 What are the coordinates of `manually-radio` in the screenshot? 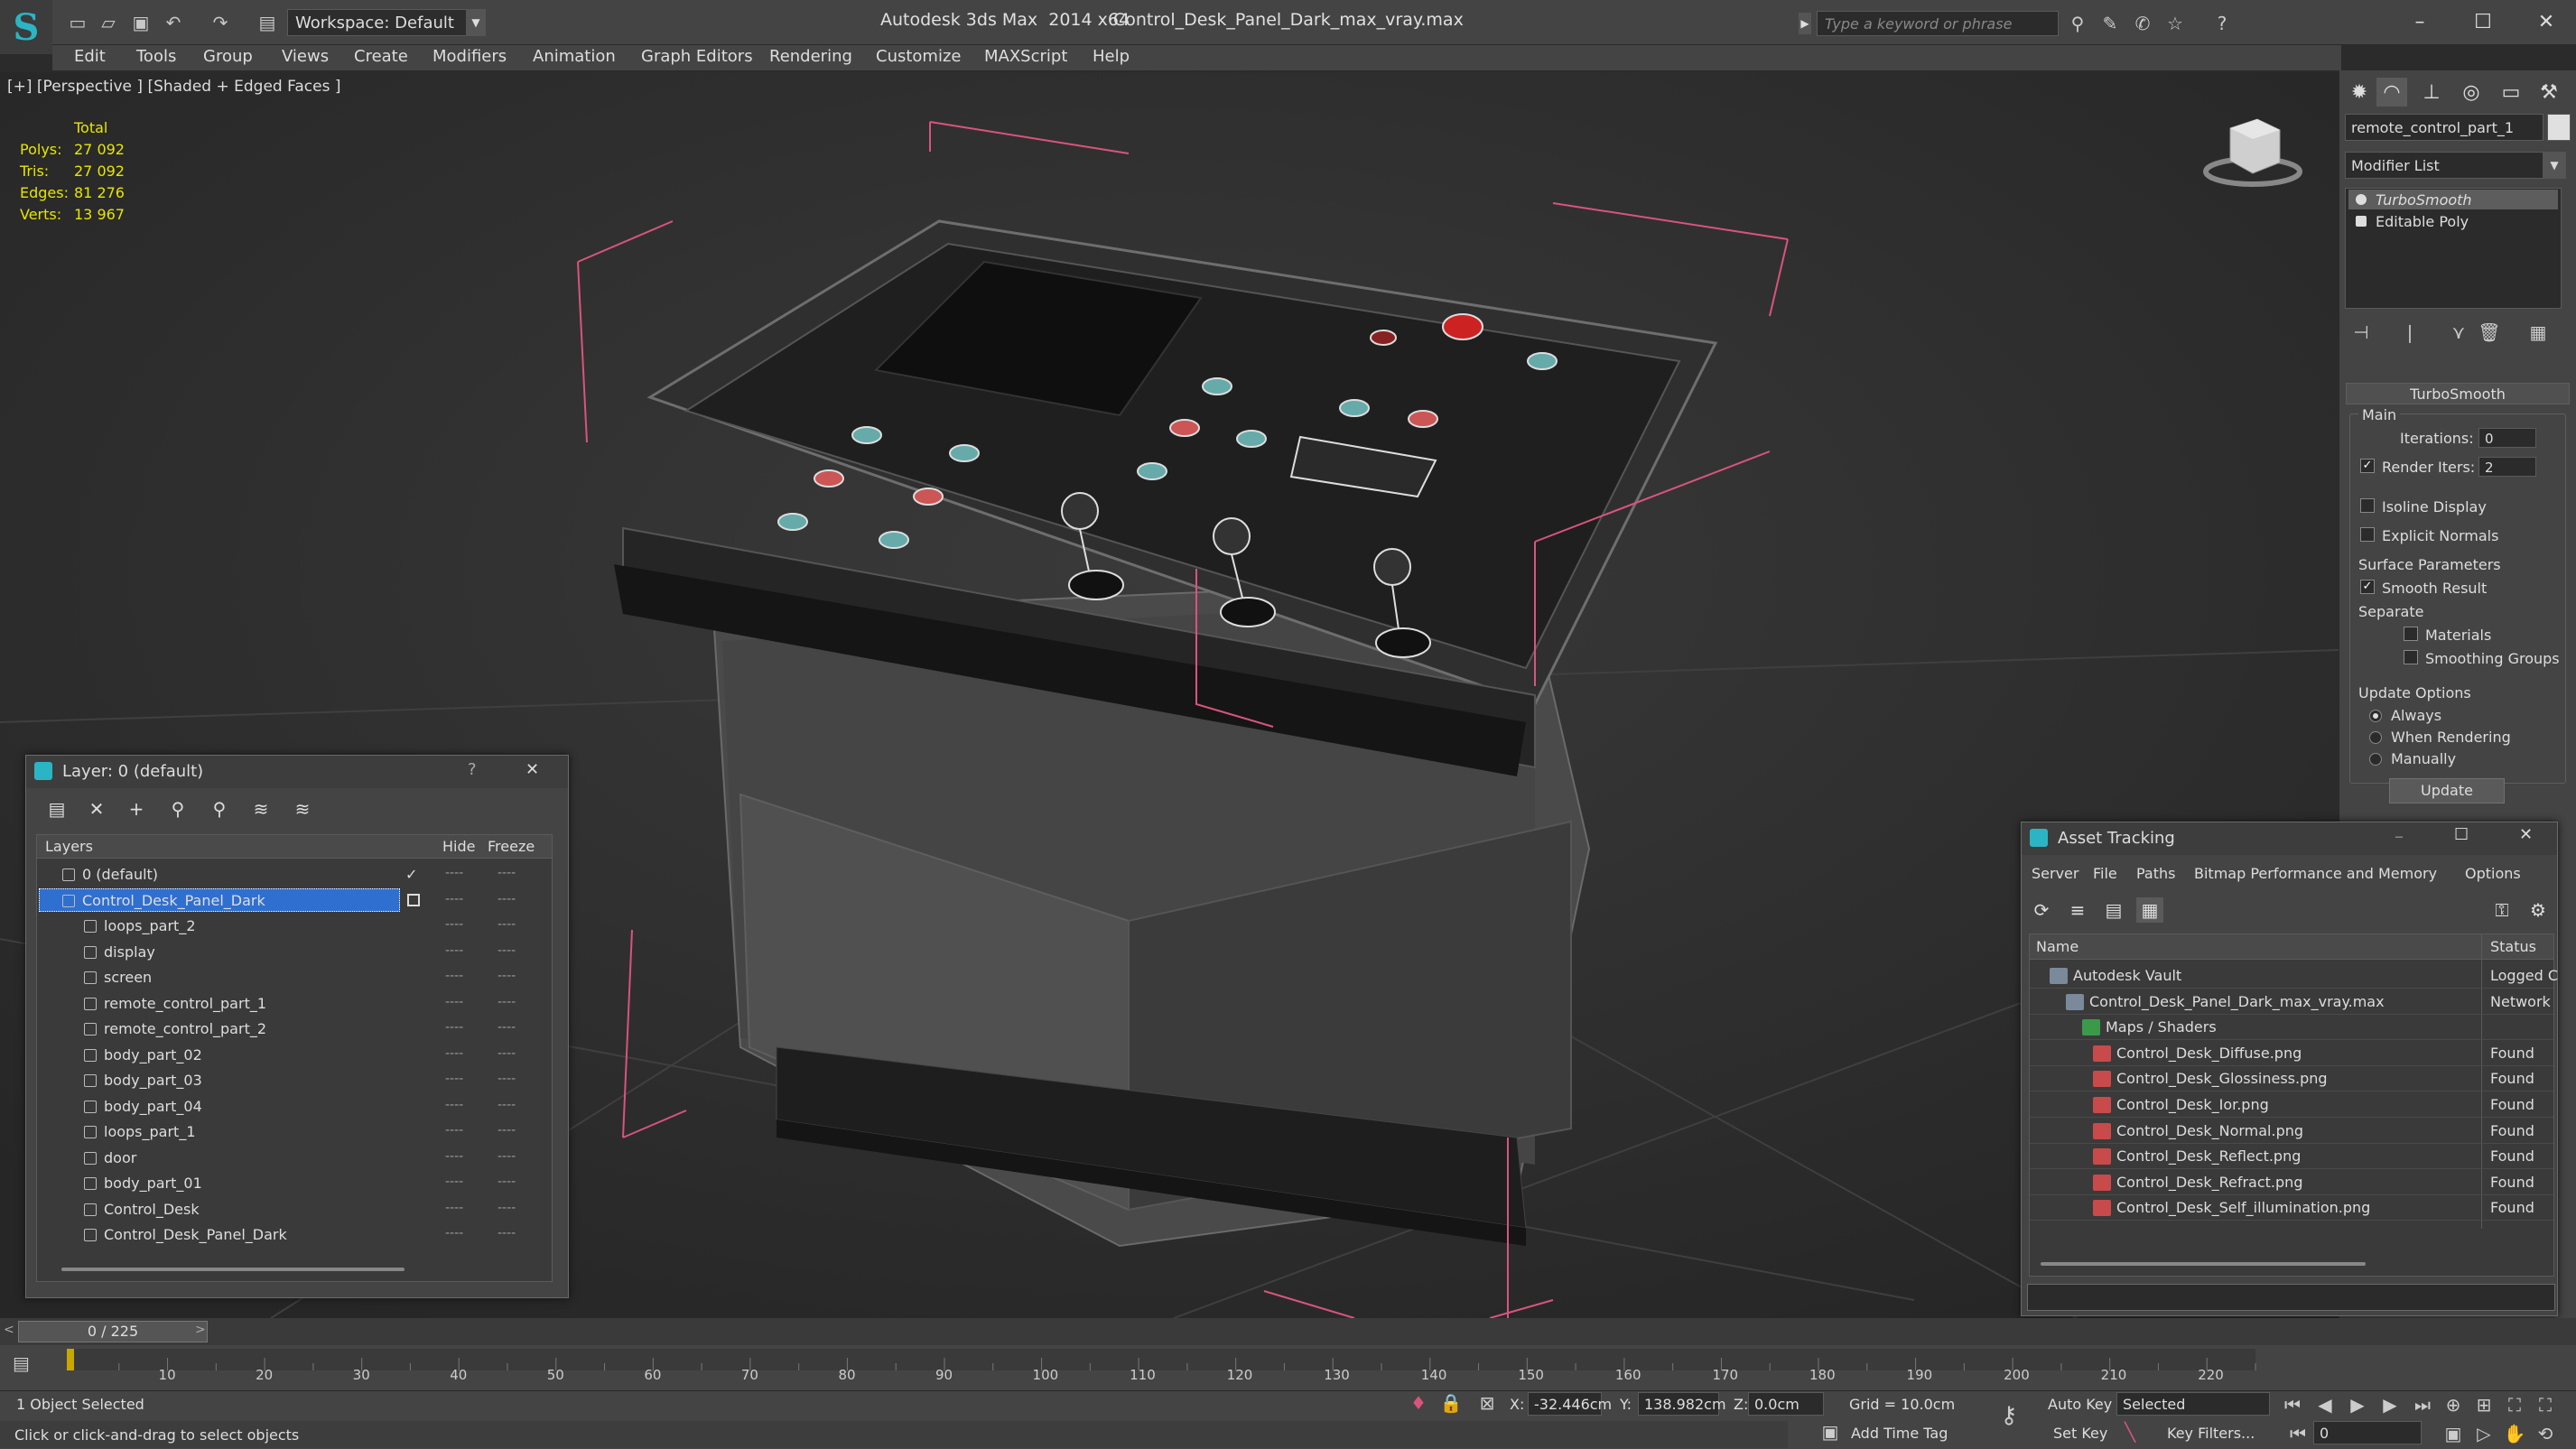 It's located at (2375, 759).